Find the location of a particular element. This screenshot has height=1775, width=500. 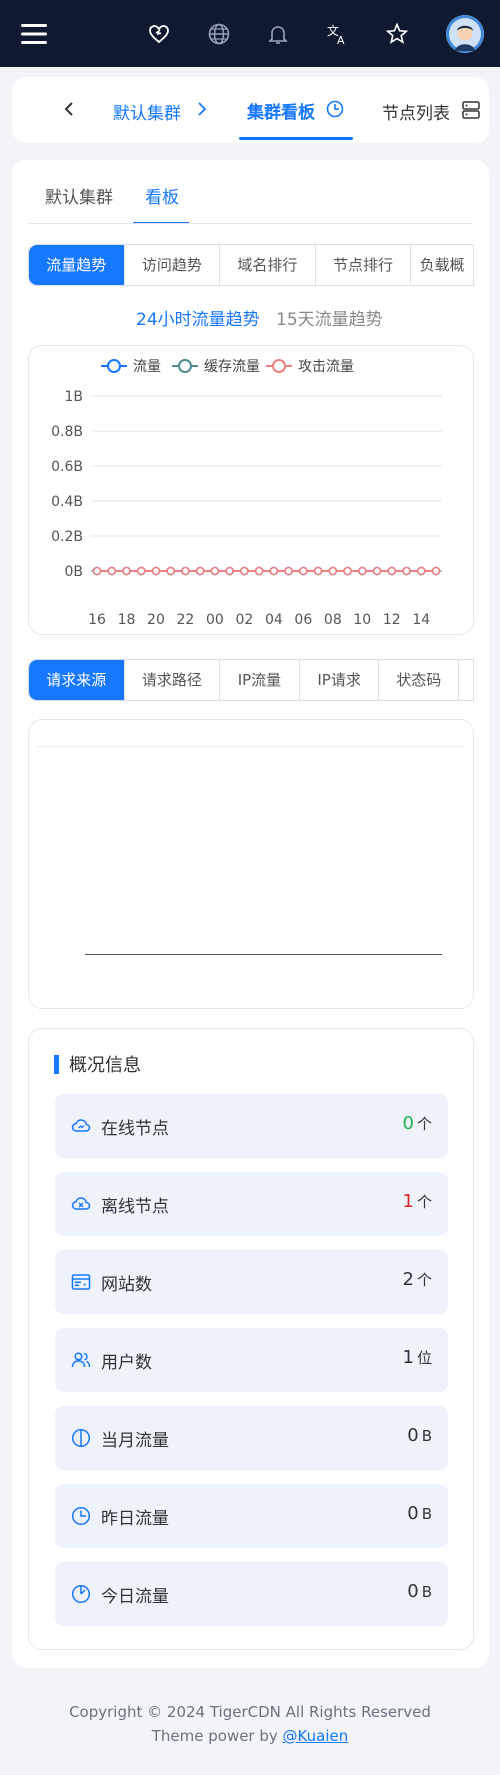

svg-text: A is located at coordinates (341, 40).